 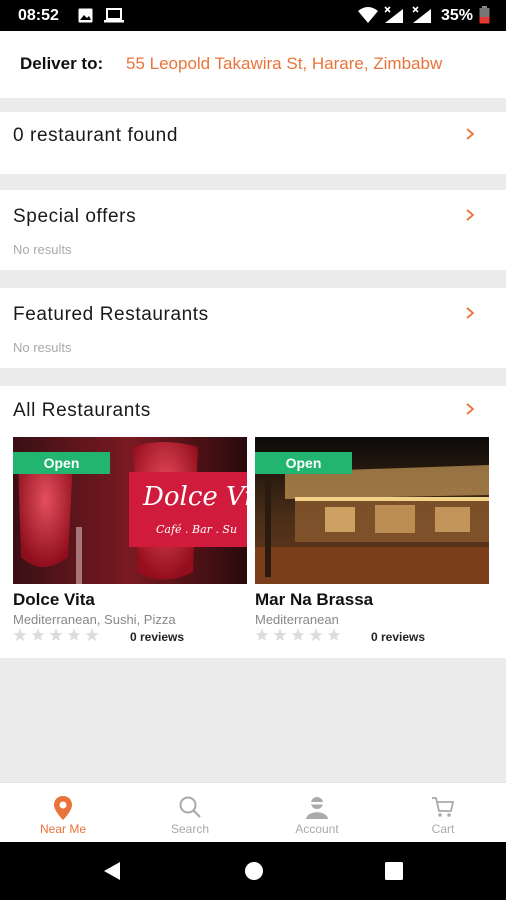 What do you see at coordinates (484, 17) in the screenshot?
I see `battery-icon` at bounding box center [484, 17].